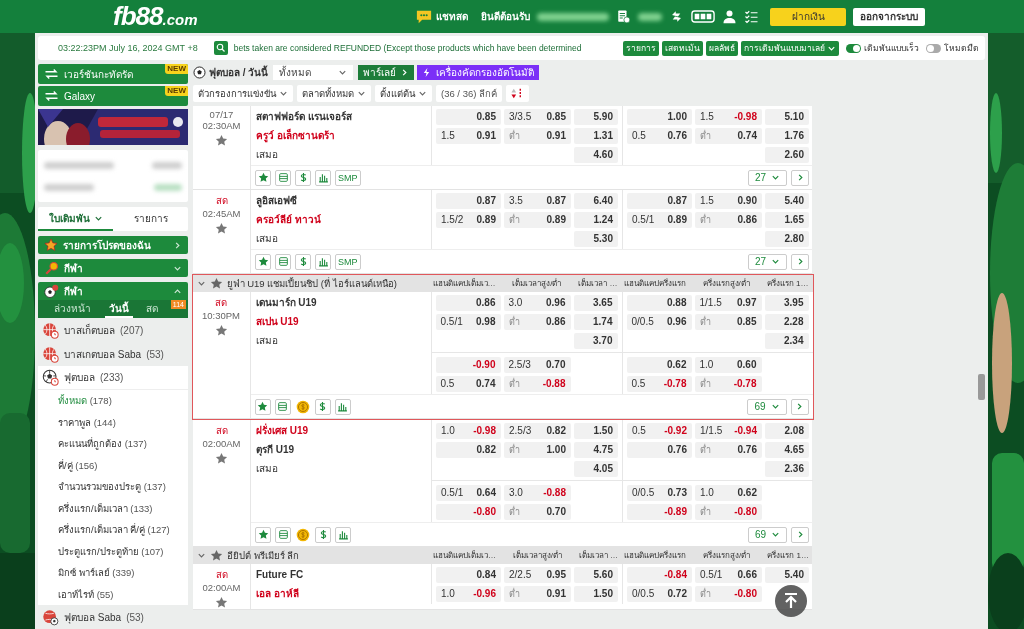 This screenshot has height=629, width=1024. What do you see at coordinates (786, 321) in the screenshot?
I see `odds-button: 2.28` at bounding box center [786, 321].